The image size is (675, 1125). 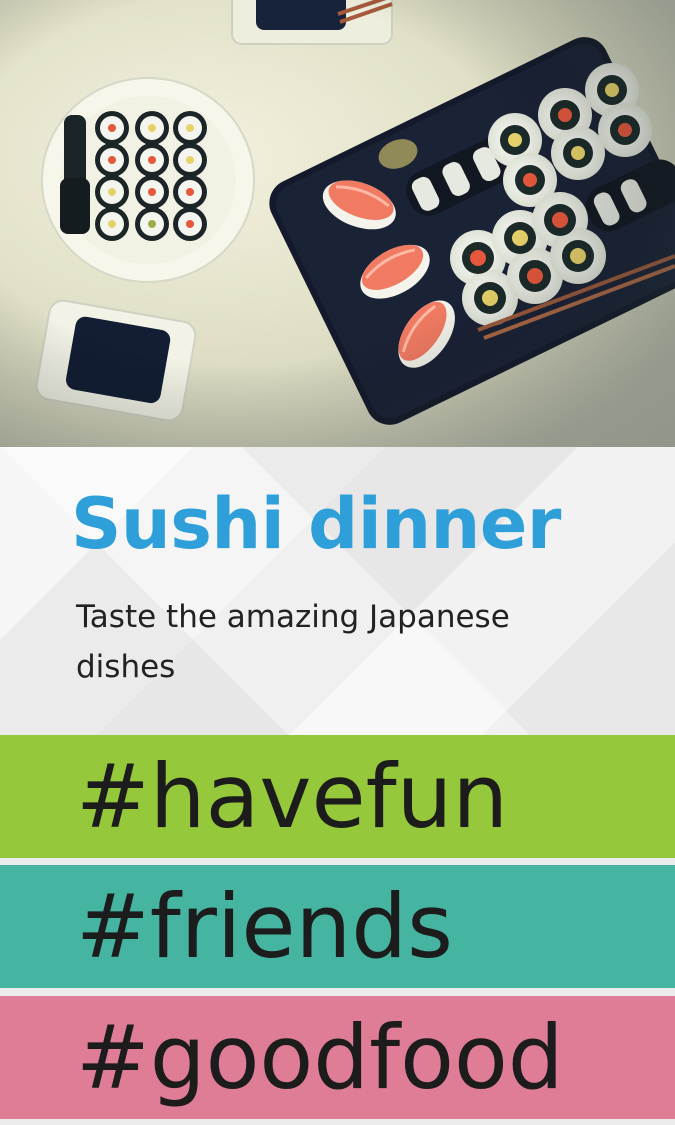 I want to click on hashtag-havefun: #havefun, so click(x=337, y=796).